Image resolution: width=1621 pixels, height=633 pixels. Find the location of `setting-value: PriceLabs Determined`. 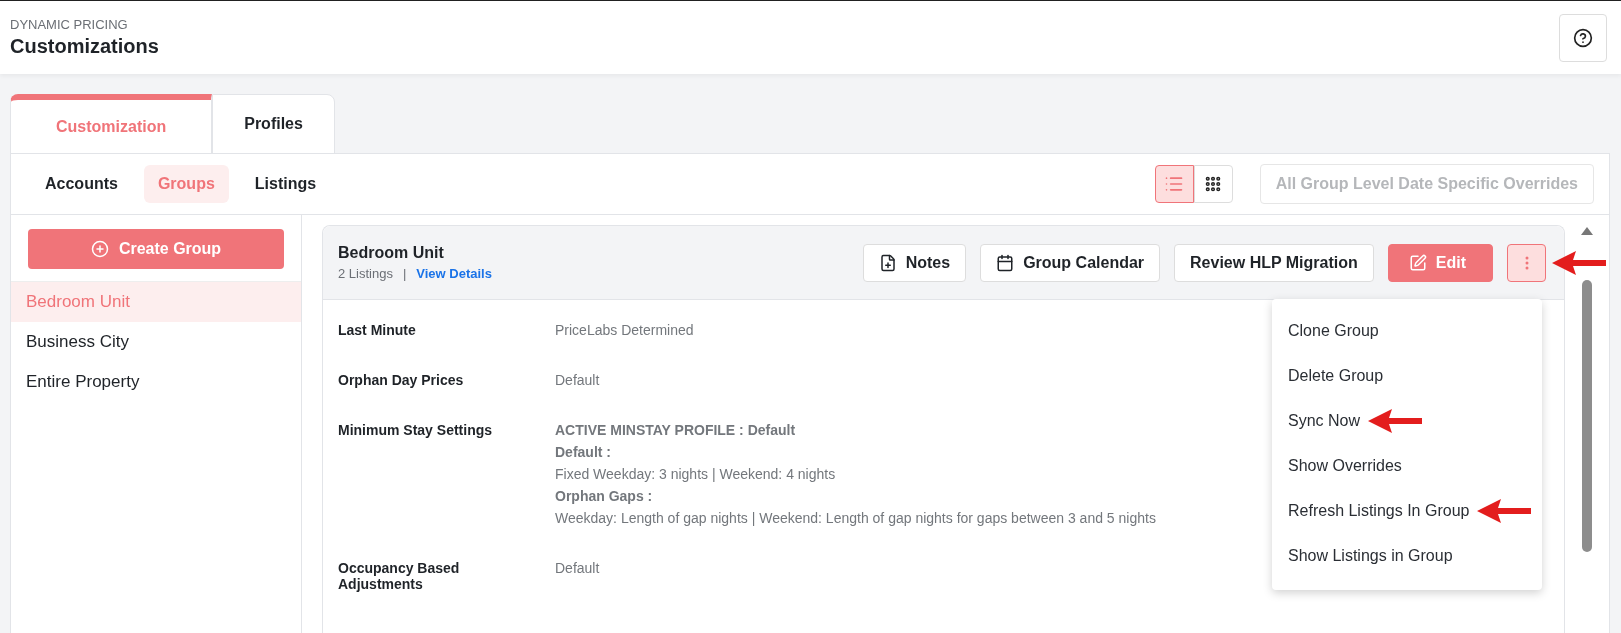

setting-value: PriceLabs Determined is located at coordinates (624, 330).